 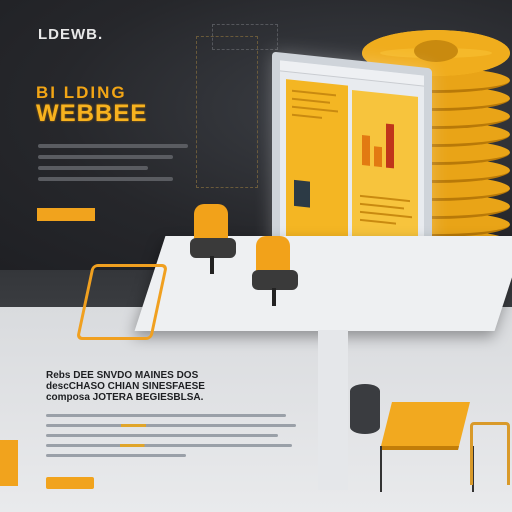 What do you see at coordinates (70, 34) in the screenshot?
I see `site-logo: LDEWB.` at bounding box center [70, 34].